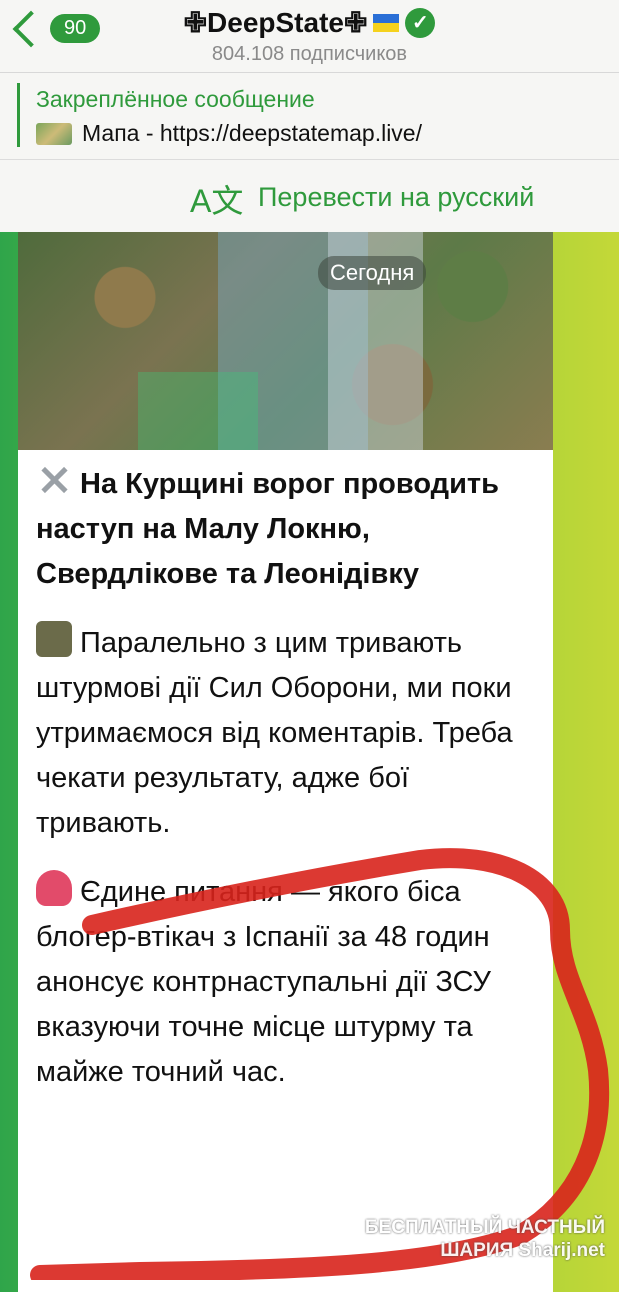  I want to click on translate-button: Перевести на русский, so click(396, 197).